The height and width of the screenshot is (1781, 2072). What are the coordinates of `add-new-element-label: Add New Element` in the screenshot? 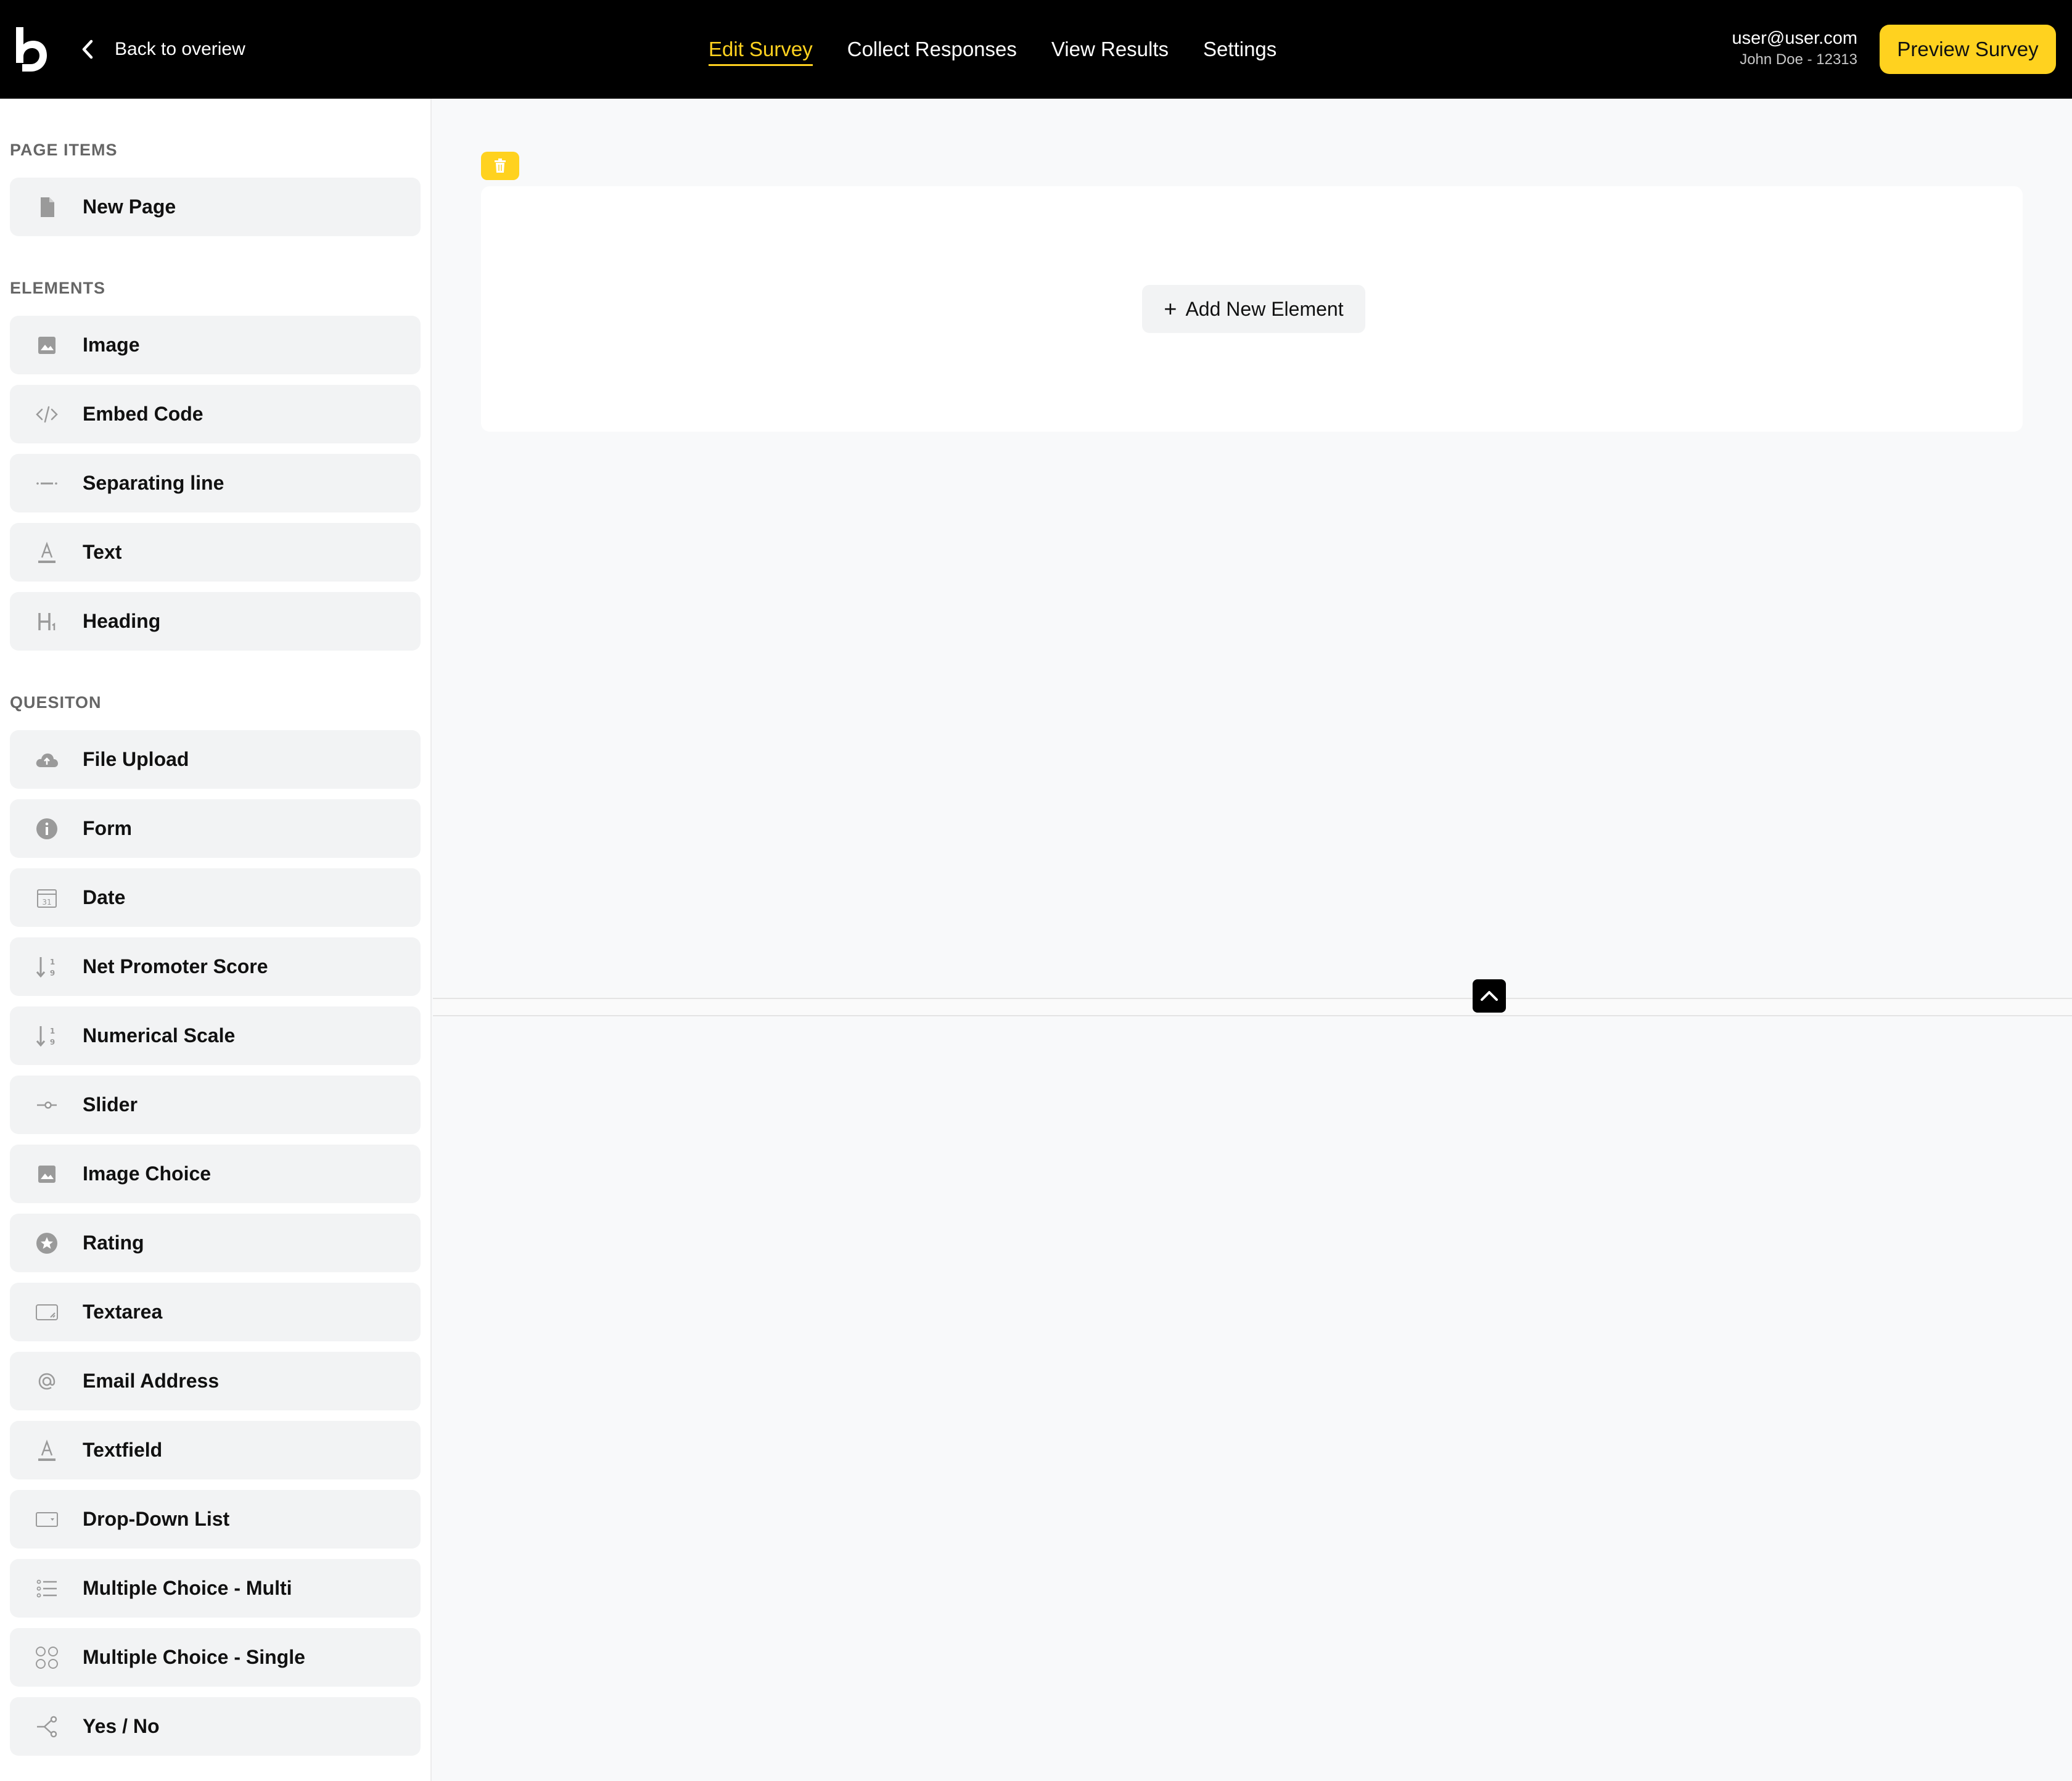 It's located at (1265, 308).